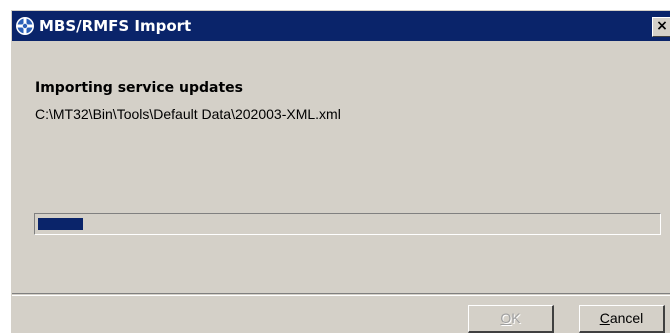 The width and height of the screenshot is (670, 333). What do you see at coordinates (341, 26) in the screenshot?
I see `title-bar: MBS/RMFS Import ×` at bounding box center [341, 26].